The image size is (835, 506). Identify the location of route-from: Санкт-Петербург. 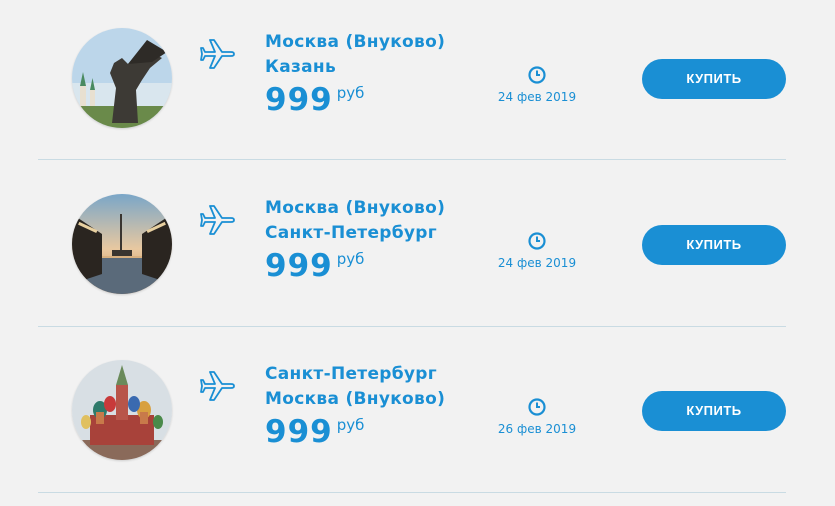
(351, 374).